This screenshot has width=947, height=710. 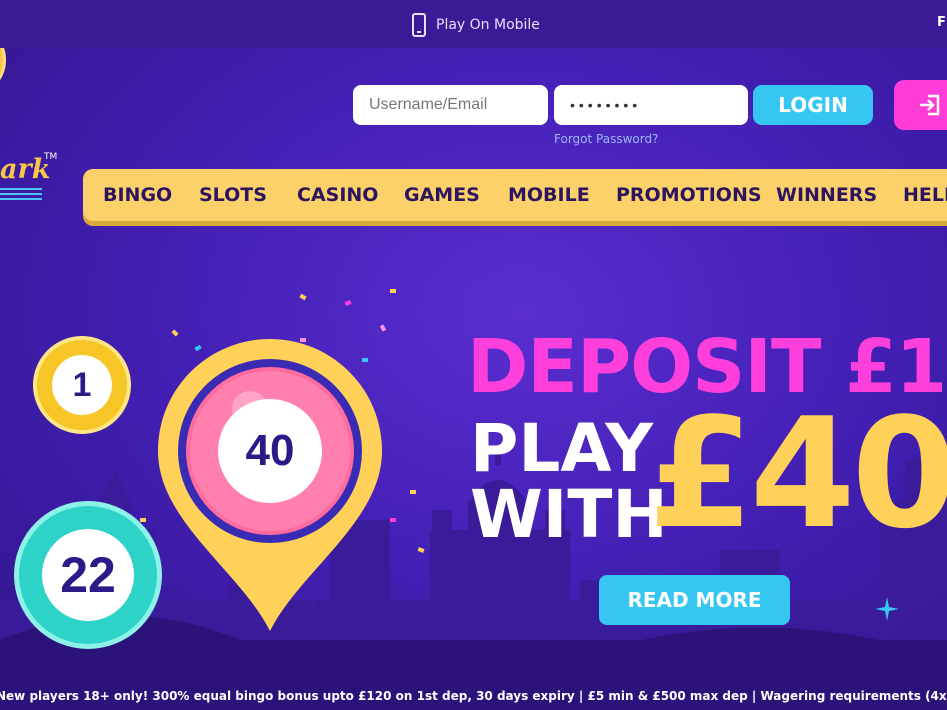 I want to click on password-input, so click(x=651, y=105).